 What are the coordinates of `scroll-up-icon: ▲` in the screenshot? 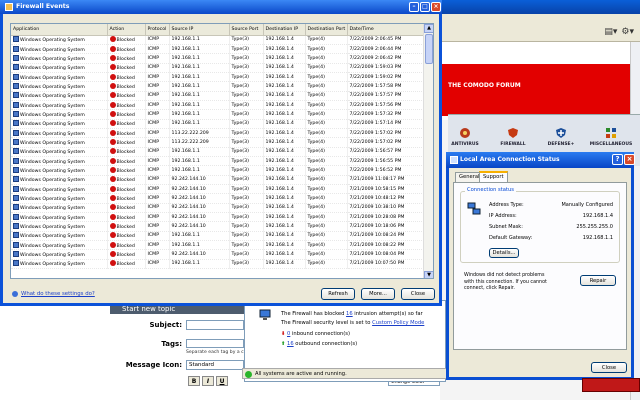 It's located at (428, 28).